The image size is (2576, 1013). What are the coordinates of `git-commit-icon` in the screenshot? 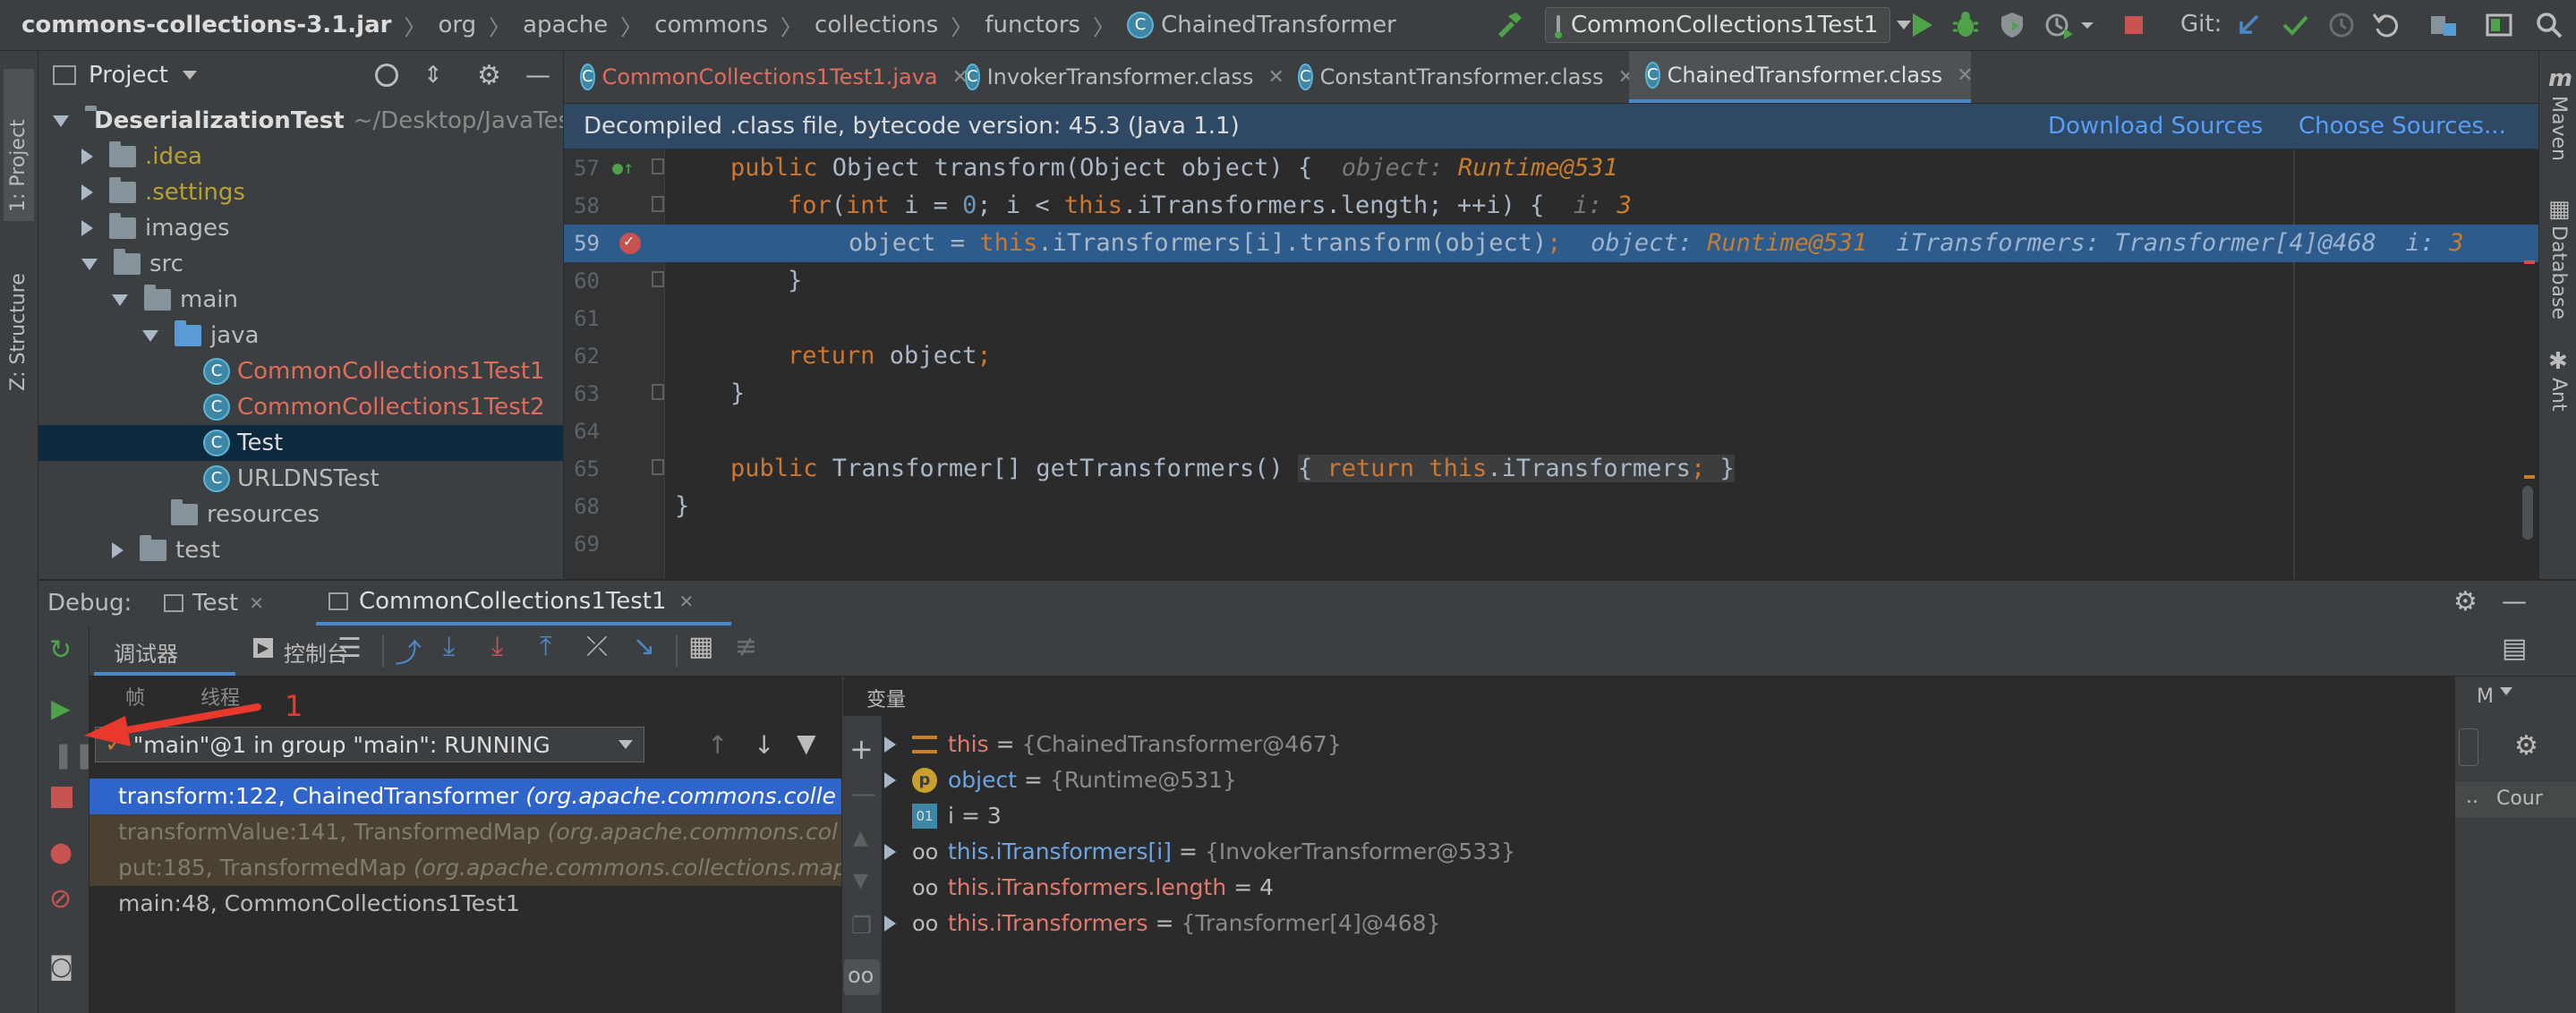 It's located at (2295, 25).